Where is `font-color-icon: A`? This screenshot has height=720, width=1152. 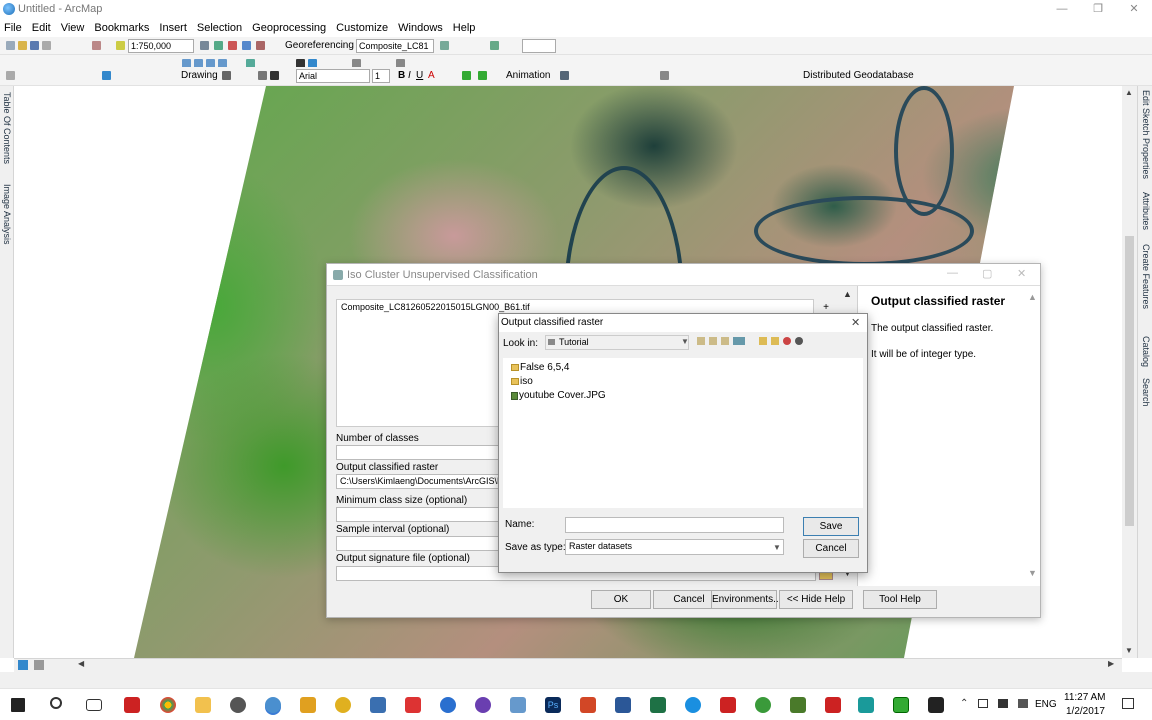
font-color-icon: A is located at coordinates (431, 75).